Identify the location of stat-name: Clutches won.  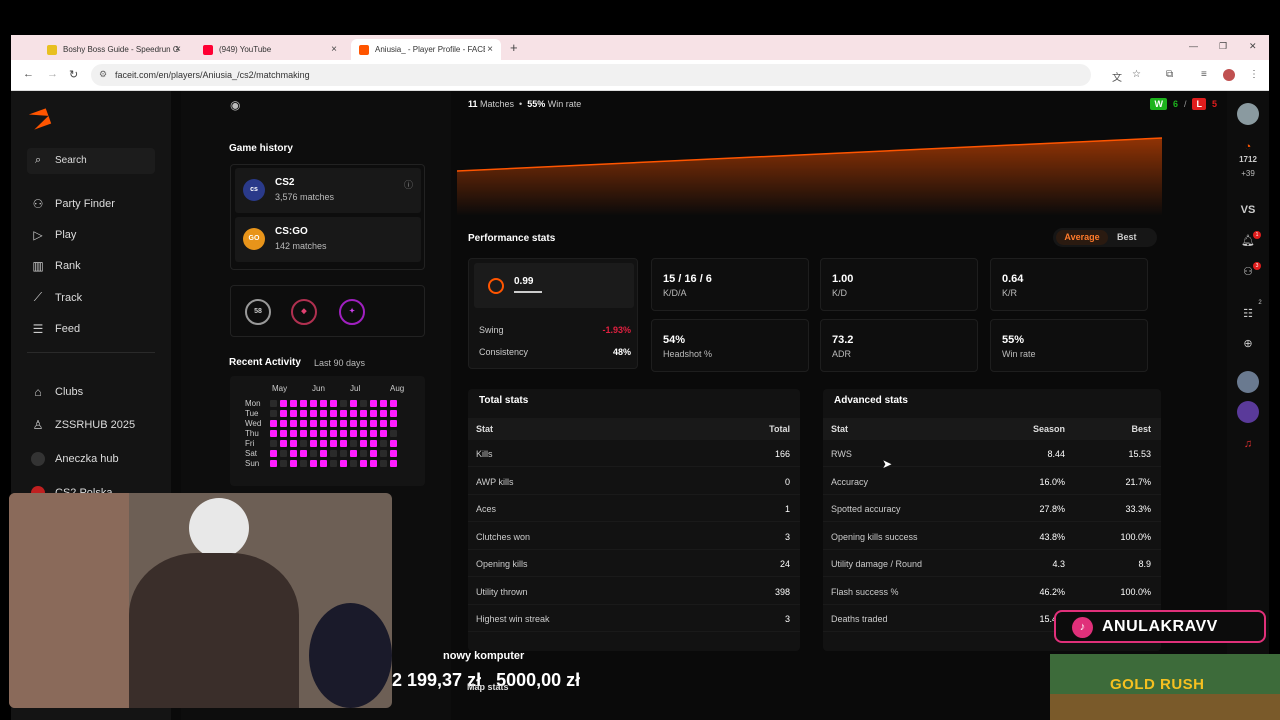
(503, 536).